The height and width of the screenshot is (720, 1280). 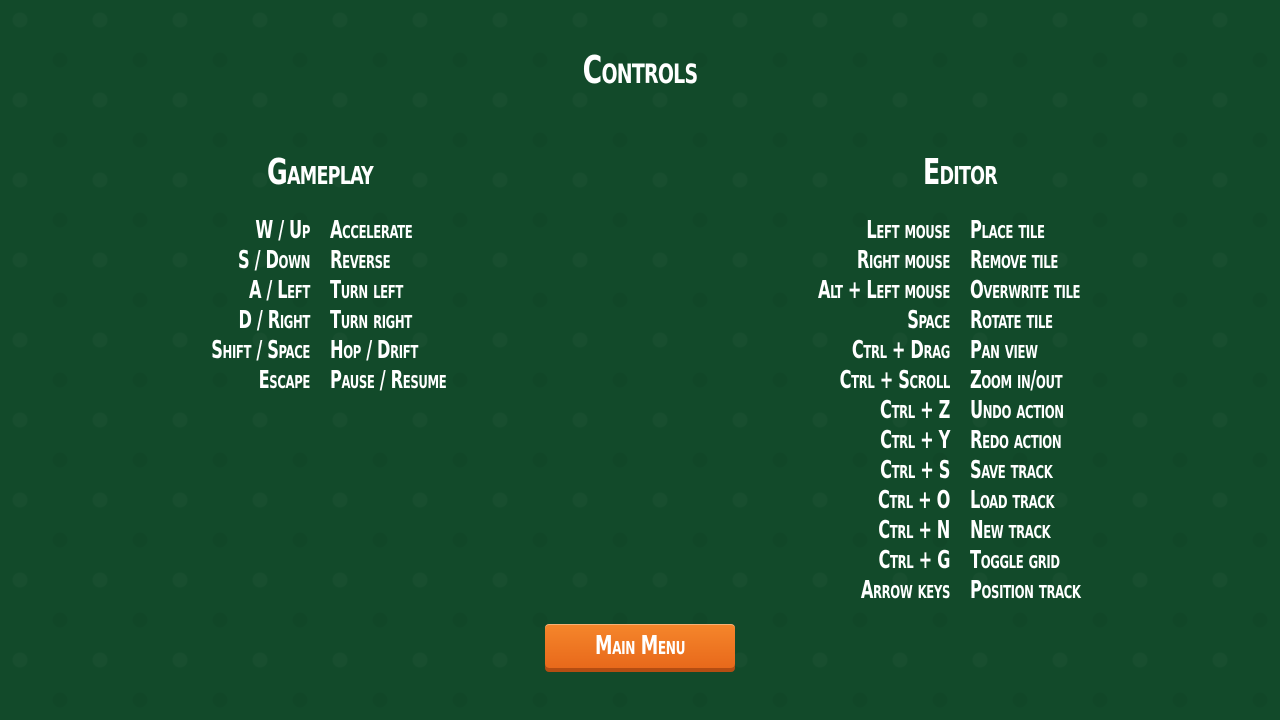 I want to click on binding-key: Space, so click(x=928, y=319).